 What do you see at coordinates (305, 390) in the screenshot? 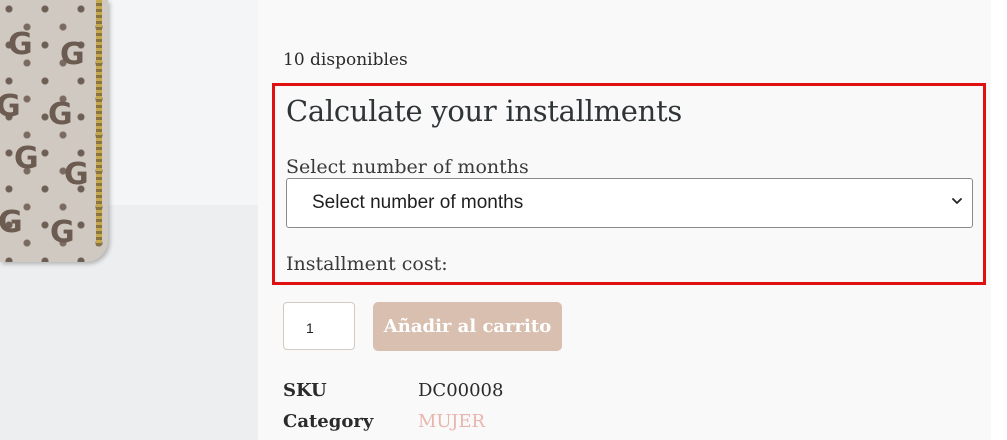
I see `sku-label: SKU` at bounding box center [305, 390].